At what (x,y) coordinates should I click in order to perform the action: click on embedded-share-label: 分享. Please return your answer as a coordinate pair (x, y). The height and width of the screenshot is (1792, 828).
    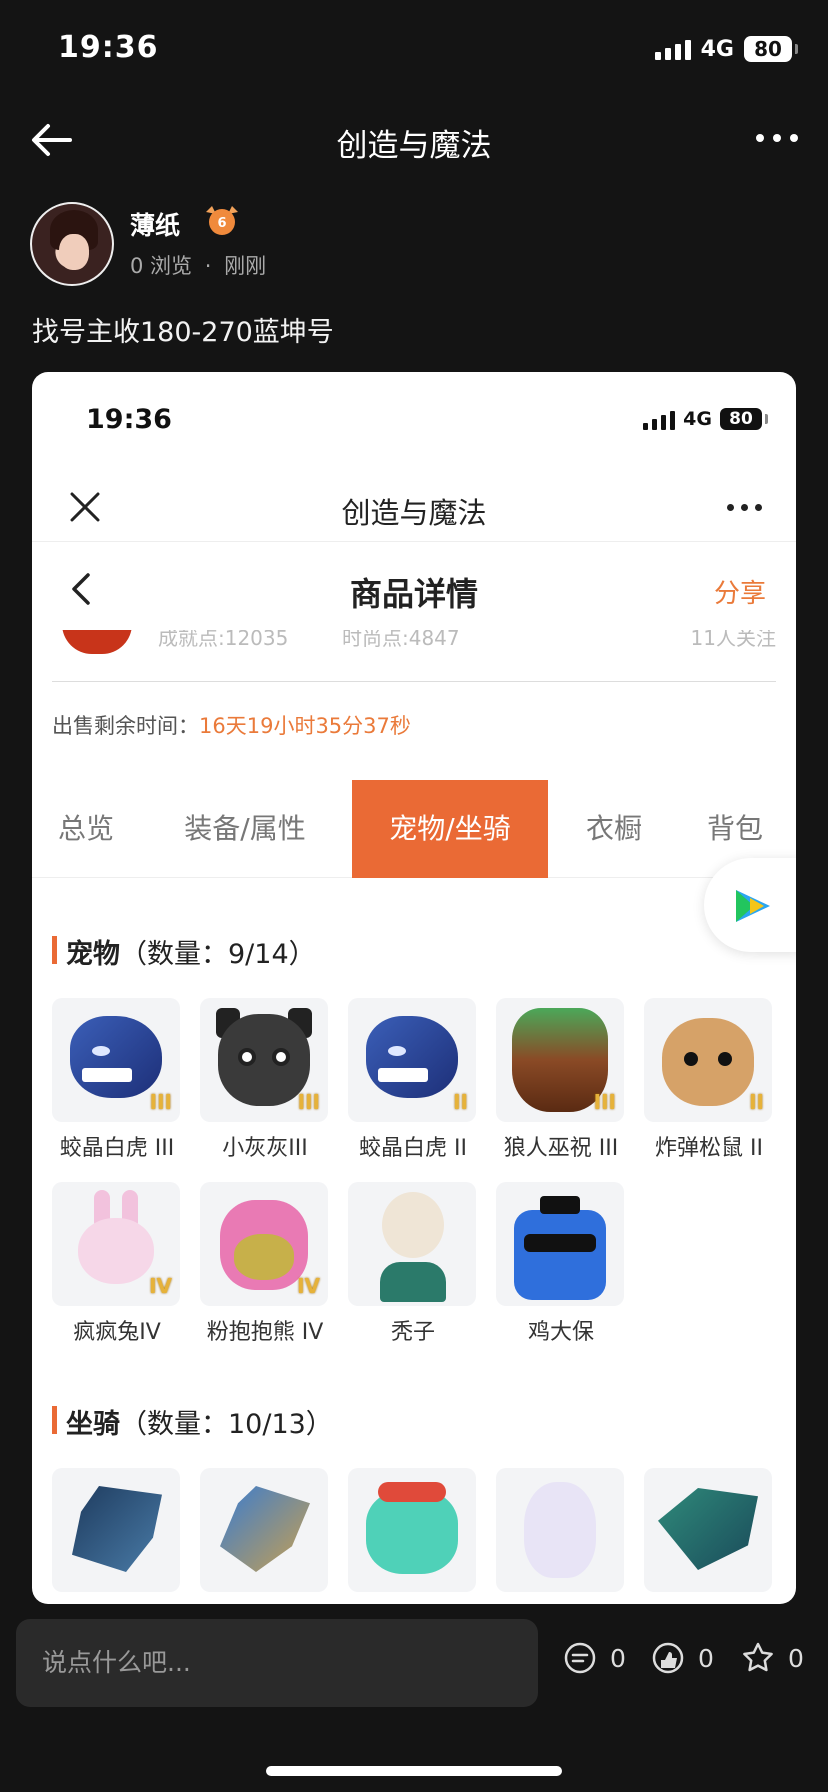
    Looking at the image, I should click on (739, 594).